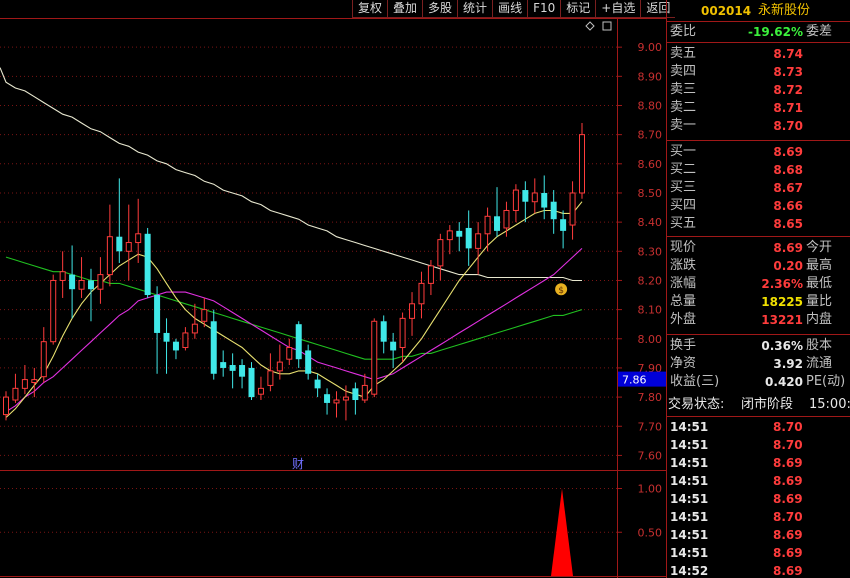 The image size is (850, 578). I want to click on window-icon, so click(607, 26).